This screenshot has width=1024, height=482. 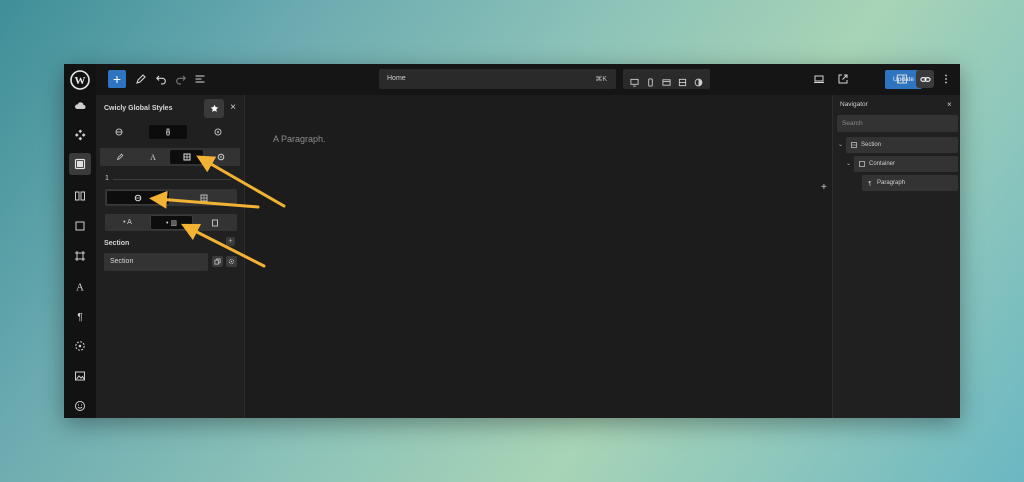 I want to click on dark-mode-icon, so click(x=699, y=80).